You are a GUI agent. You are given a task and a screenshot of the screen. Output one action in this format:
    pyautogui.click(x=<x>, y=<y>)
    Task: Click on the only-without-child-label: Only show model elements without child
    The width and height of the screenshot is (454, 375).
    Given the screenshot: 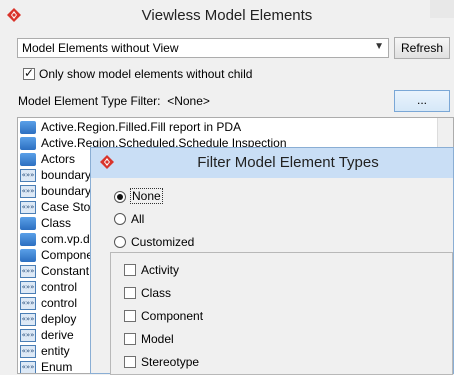 What is the action you would take?
    pyautogui.click(x=146, y=74)
    